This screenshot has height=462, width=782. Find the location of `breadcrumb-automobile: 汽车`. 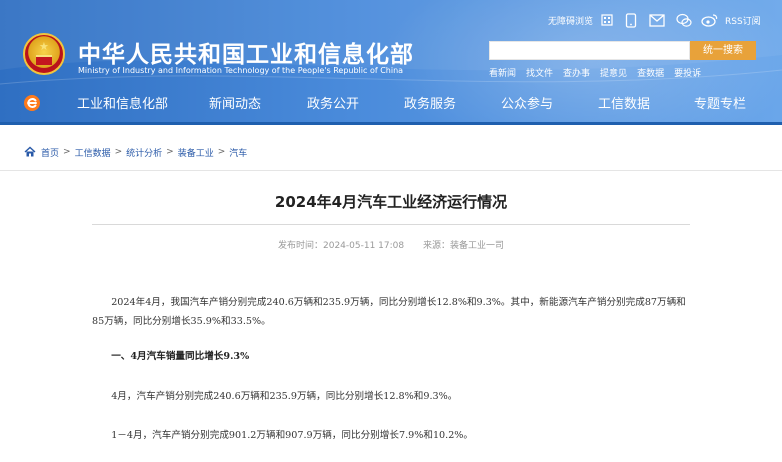

breadcrumb-automobile: 汽车 is located at coordinates (238, 152).